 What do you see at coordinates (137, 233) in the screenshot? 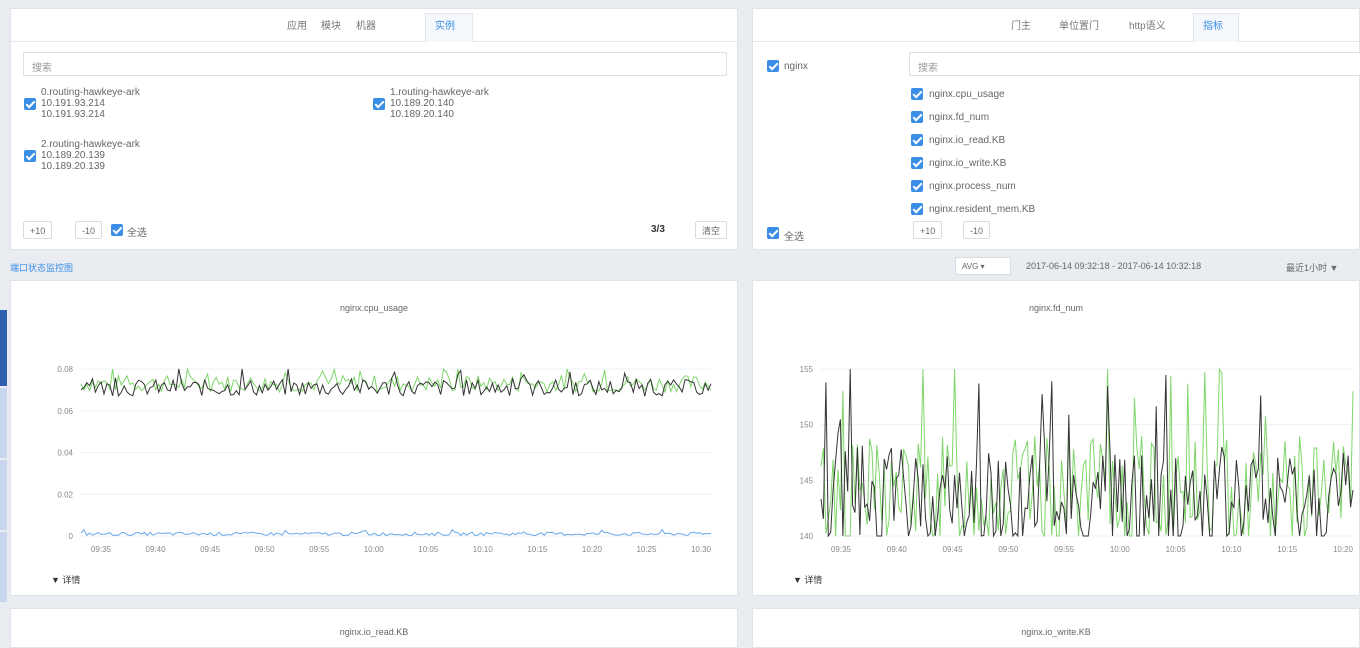
I see `select-all-label: 全选` at bounding box center [137, 233].